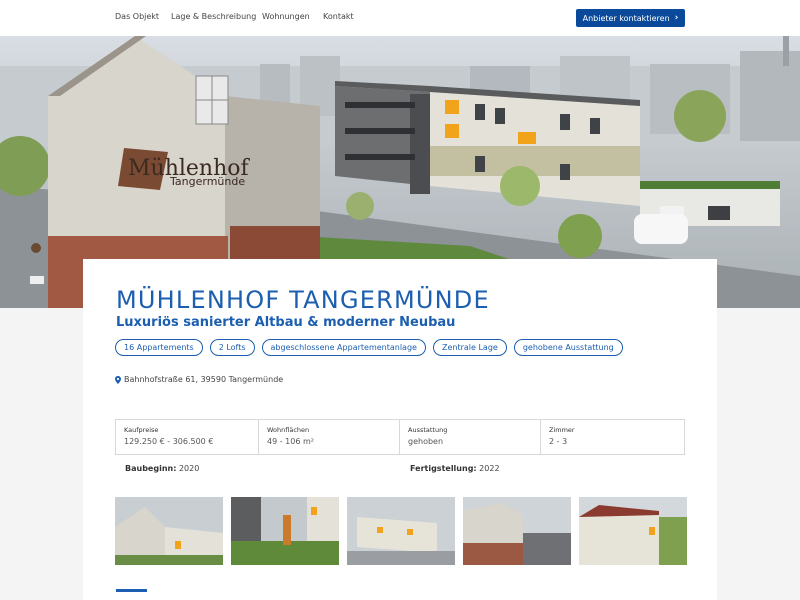  Describe the element at coordinates (343, 347) in the screenshot. I see `feature-tag: abgeschlossene Appartementanlage` at that location.